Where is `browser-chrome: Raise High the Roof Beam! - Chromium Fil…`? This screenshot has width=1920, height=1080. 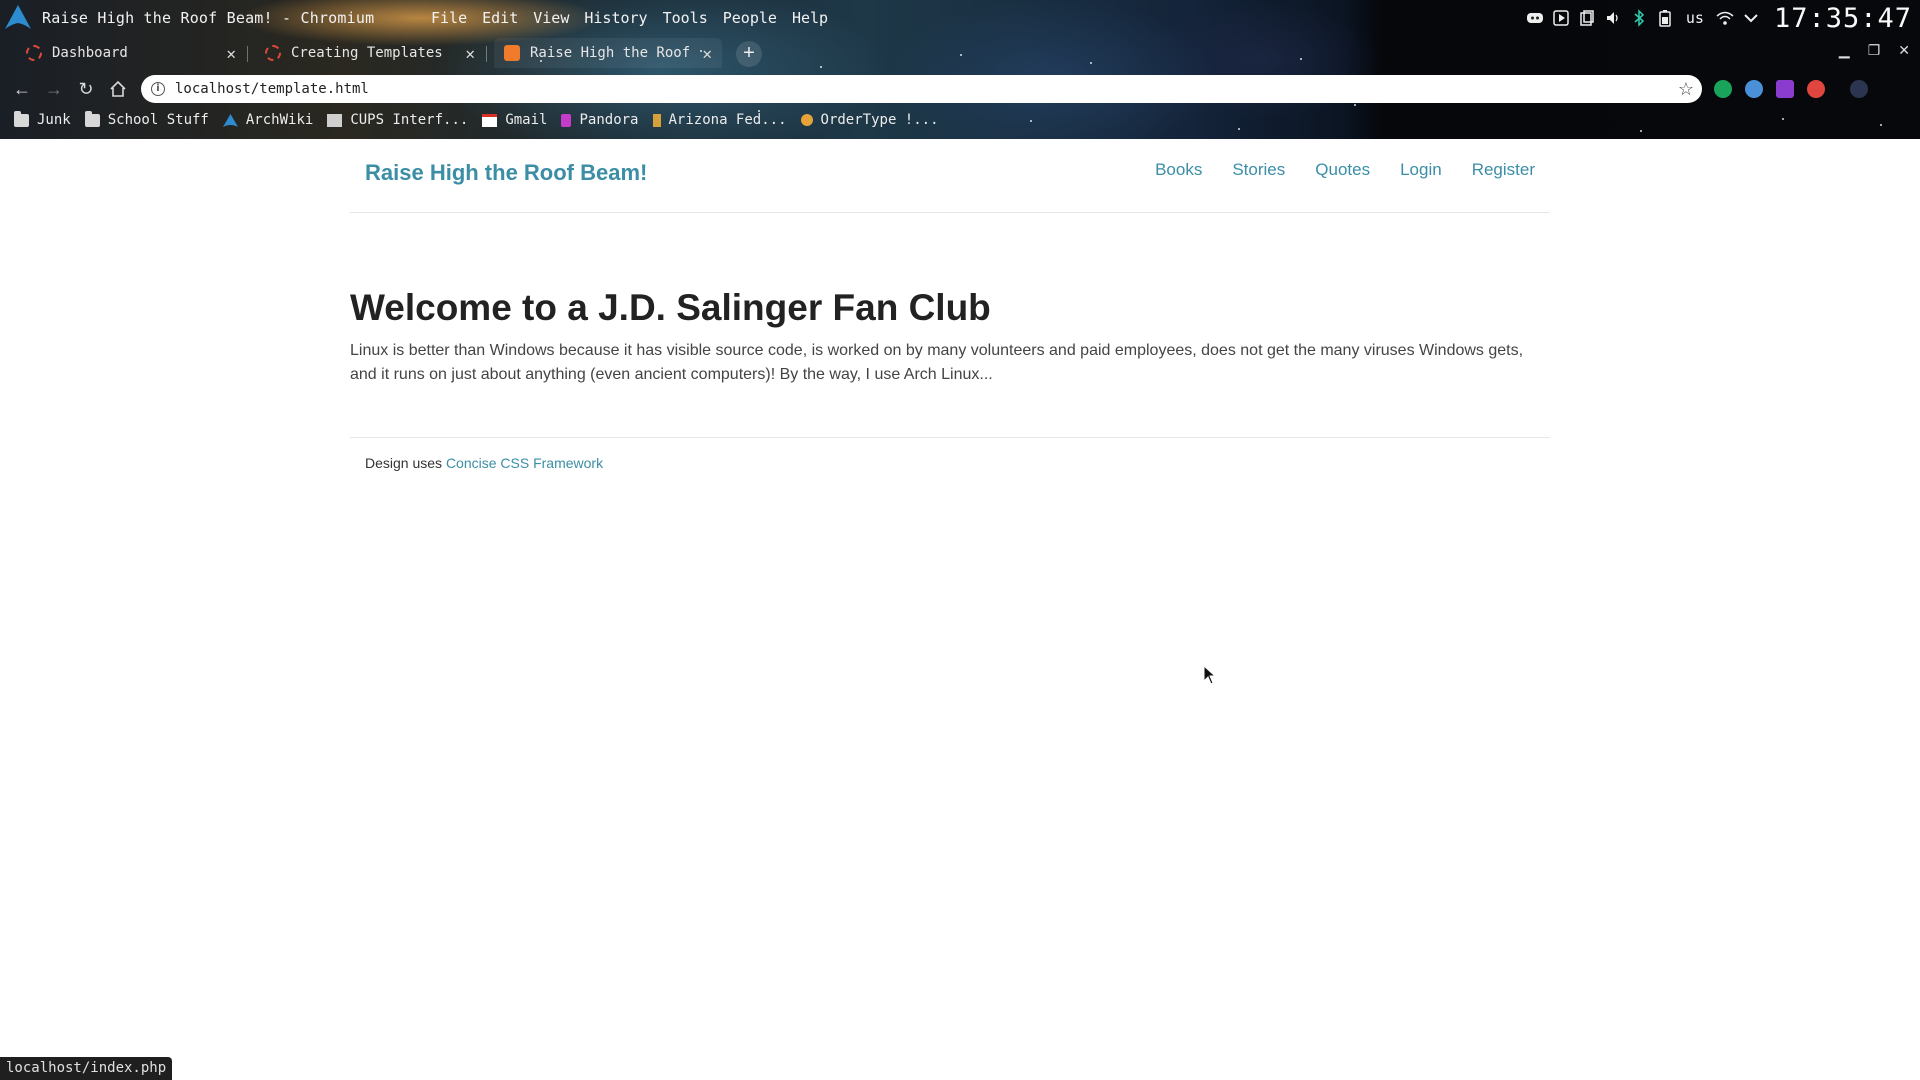
browser-chrome: Raise High the Roof Beam! - Chromium Fil… is located at coordinates (960, 69).